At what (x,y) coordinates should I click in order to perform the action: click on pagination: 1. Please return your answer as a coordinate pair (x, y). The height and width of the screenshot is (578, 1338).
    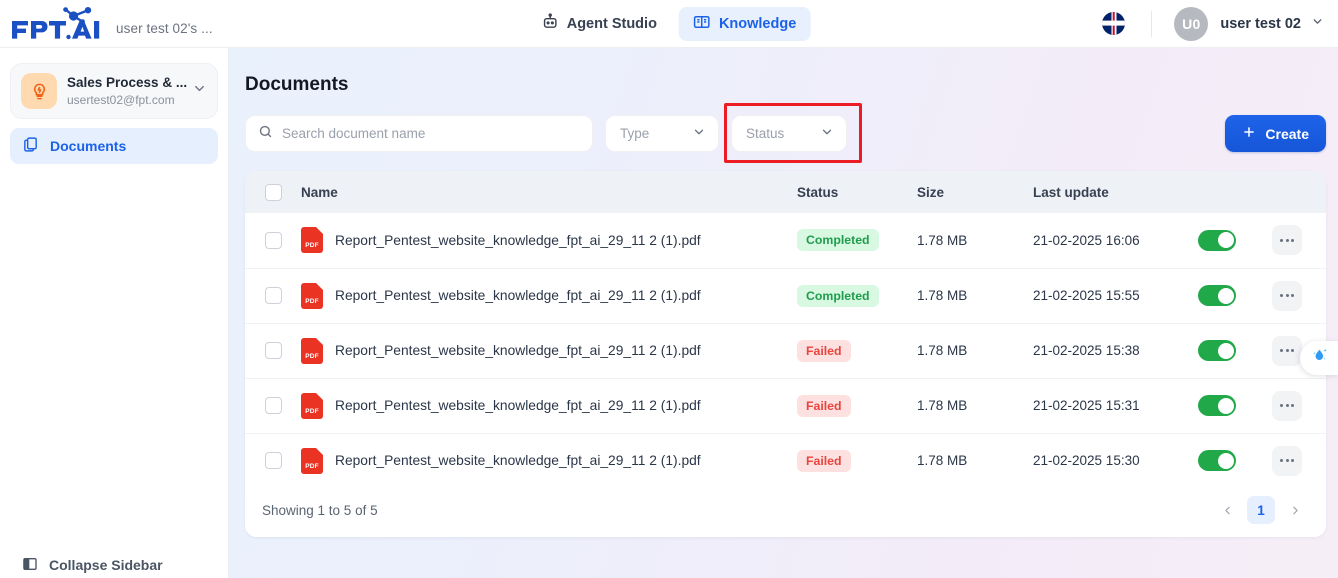
    Looking at the image, I should click on (1261, 510).